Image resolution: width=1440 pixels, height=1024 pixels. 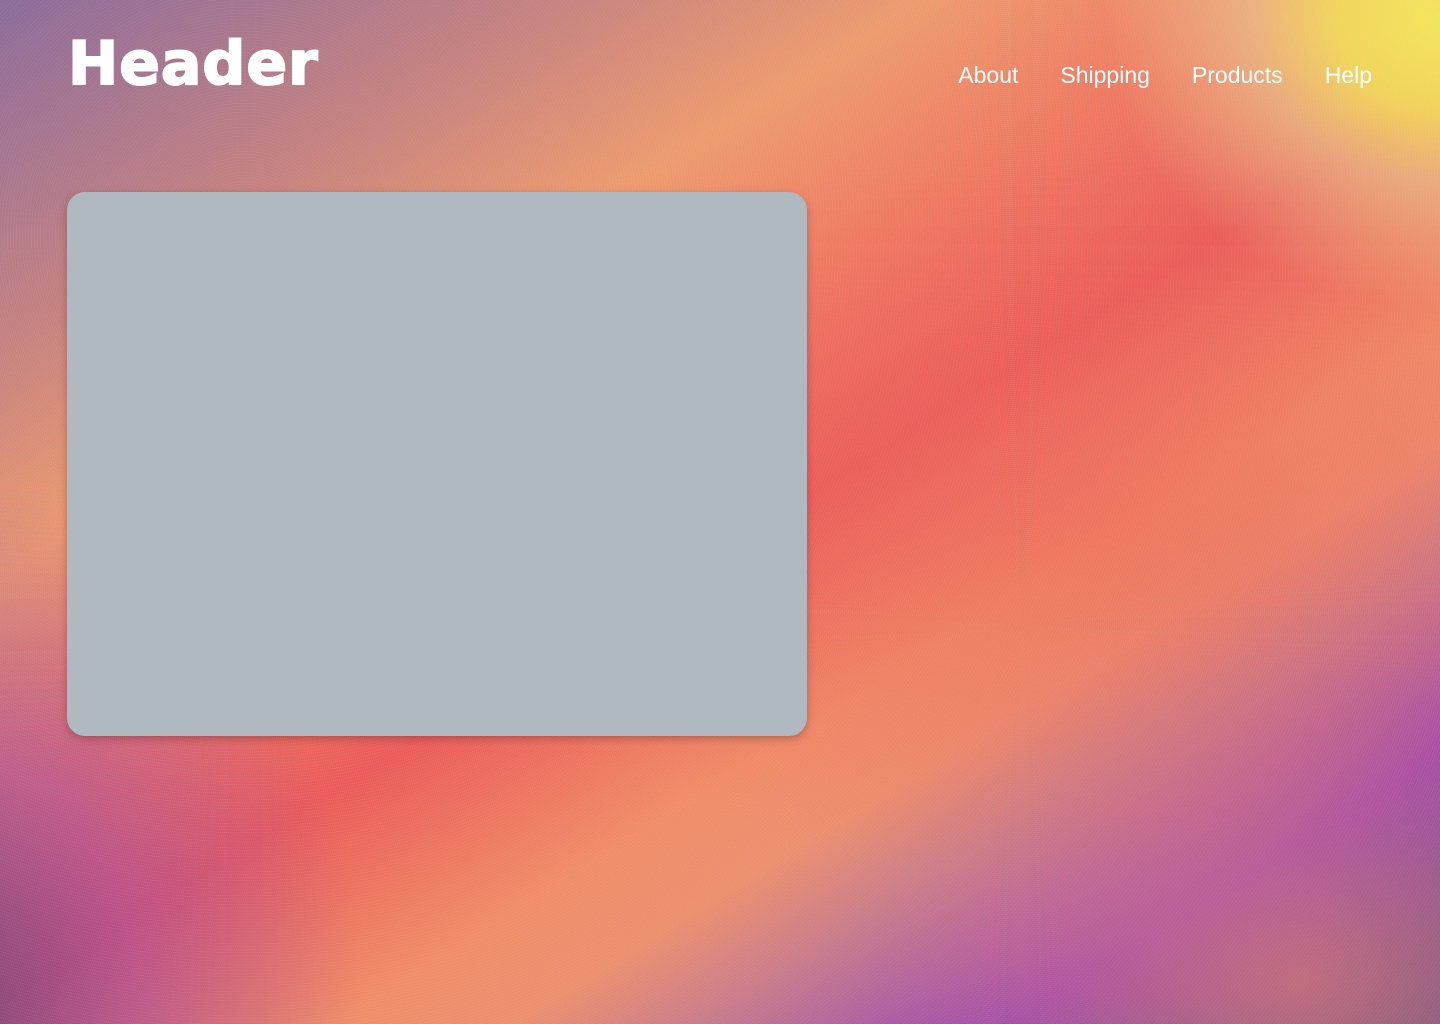 What do you see at coordinates (193, 64) in the screenshot?
I see `logo: Header` at bounding box center [193, 64].